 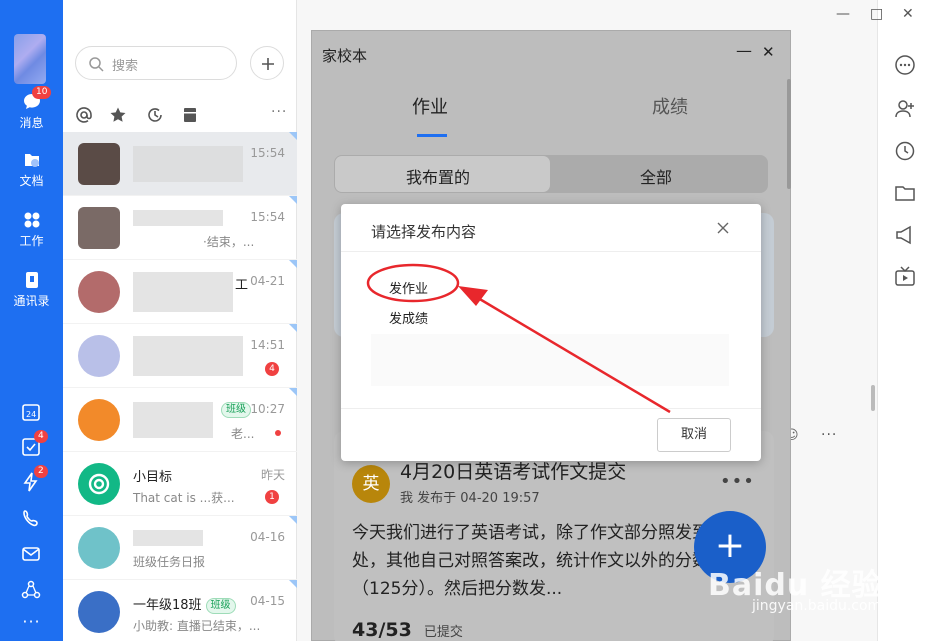 I want to click on session-row: 15:54, so click(x=180, y=164).